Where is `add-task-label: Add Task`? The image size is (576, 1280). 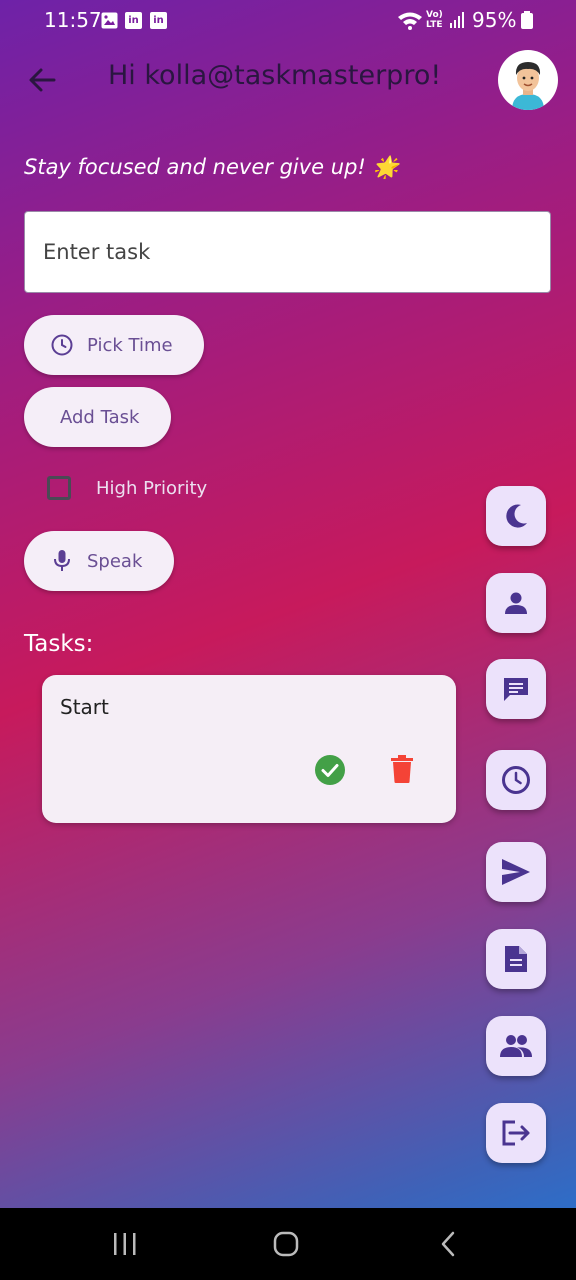 add-task-label: Add Task is located at coordinates (100, 417).